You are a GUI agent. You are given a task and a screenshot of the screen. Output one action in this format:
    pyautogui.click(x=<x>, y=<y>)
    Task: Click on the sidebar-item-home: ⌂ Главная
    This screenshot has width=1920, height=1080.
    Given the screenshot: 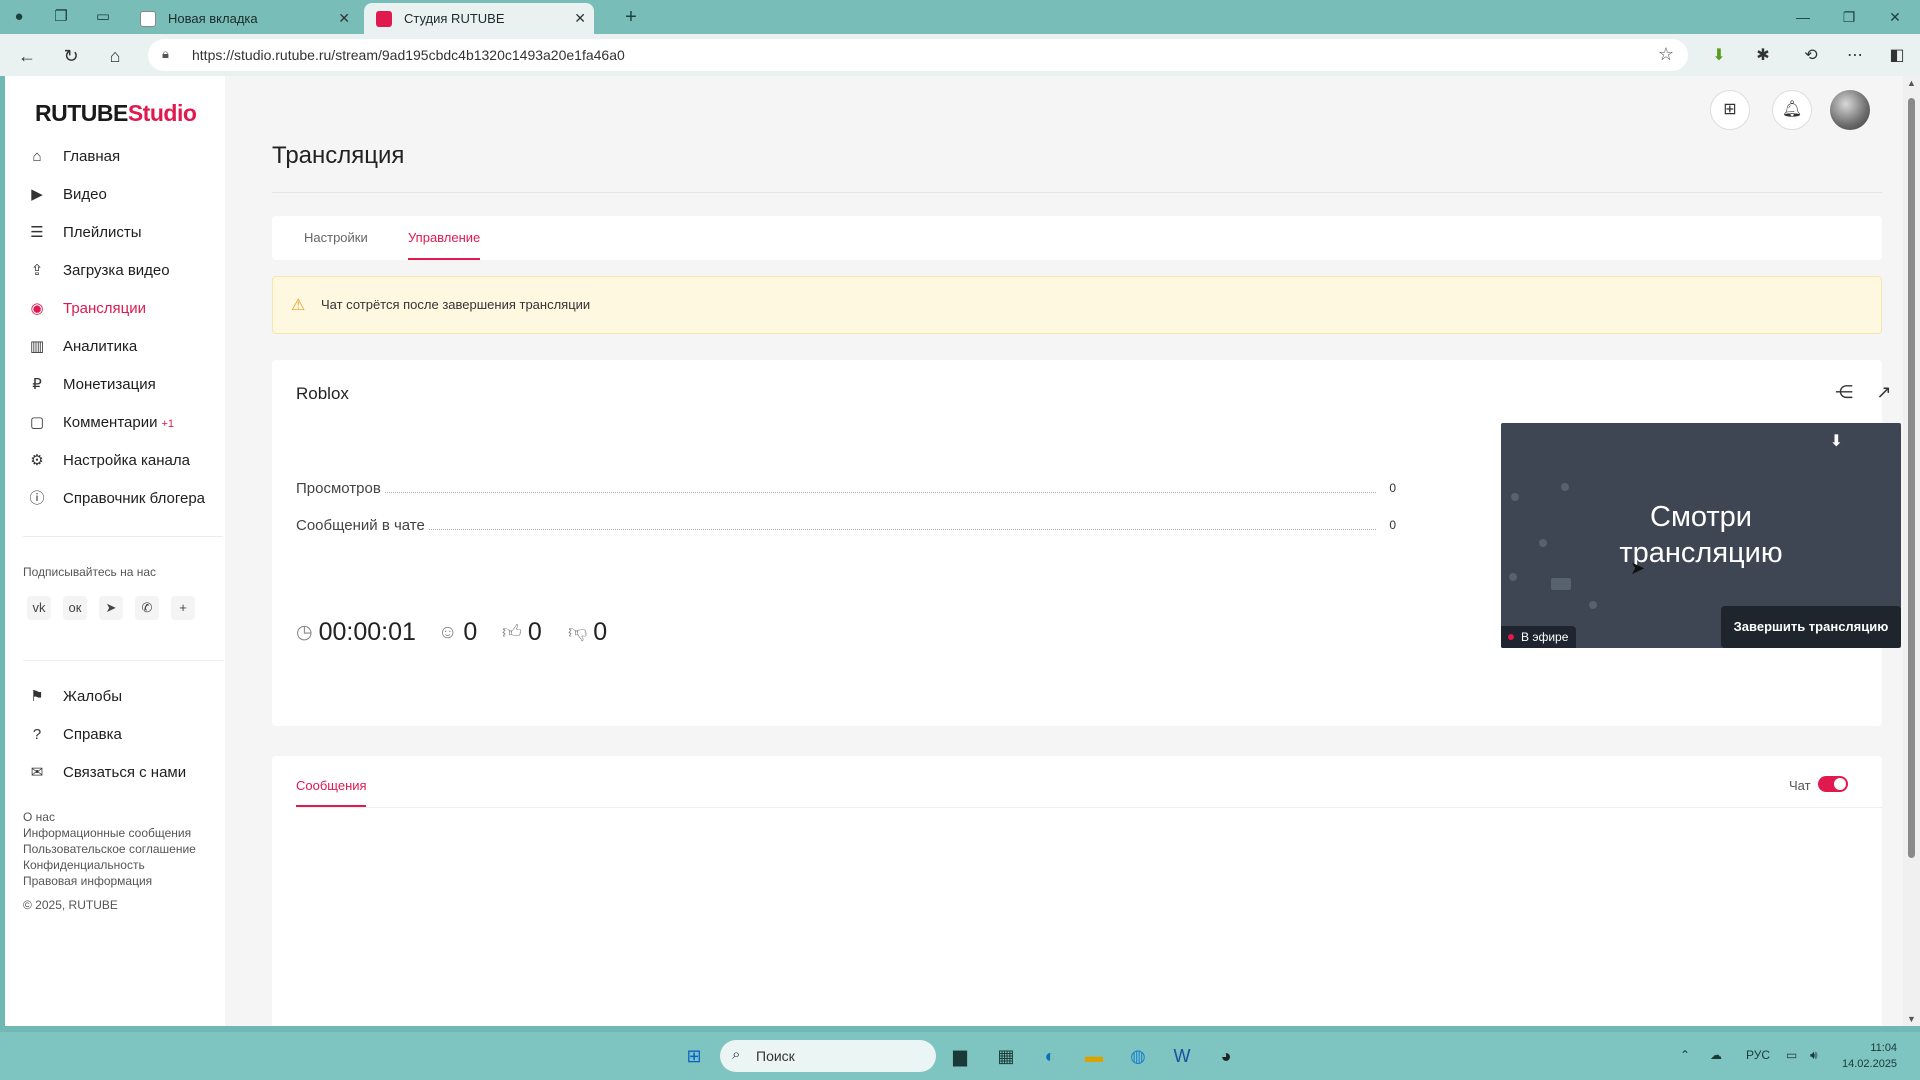 What is the action you would take?
    pyautogui.click(x=123, y=157)
    